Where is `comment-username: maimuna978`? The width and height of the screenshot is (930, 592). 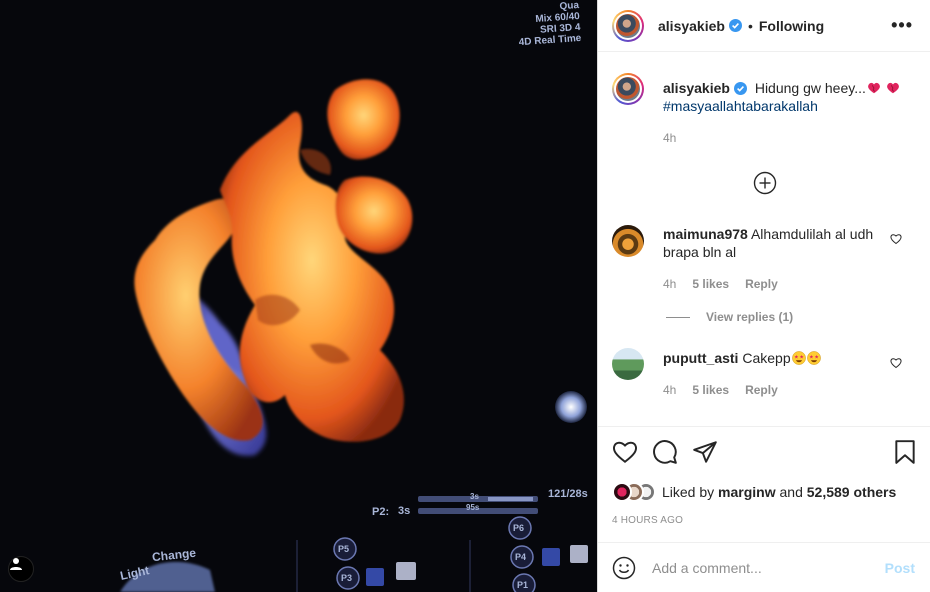
comment-username: maimuna978 is located at coordinates (705, 234).